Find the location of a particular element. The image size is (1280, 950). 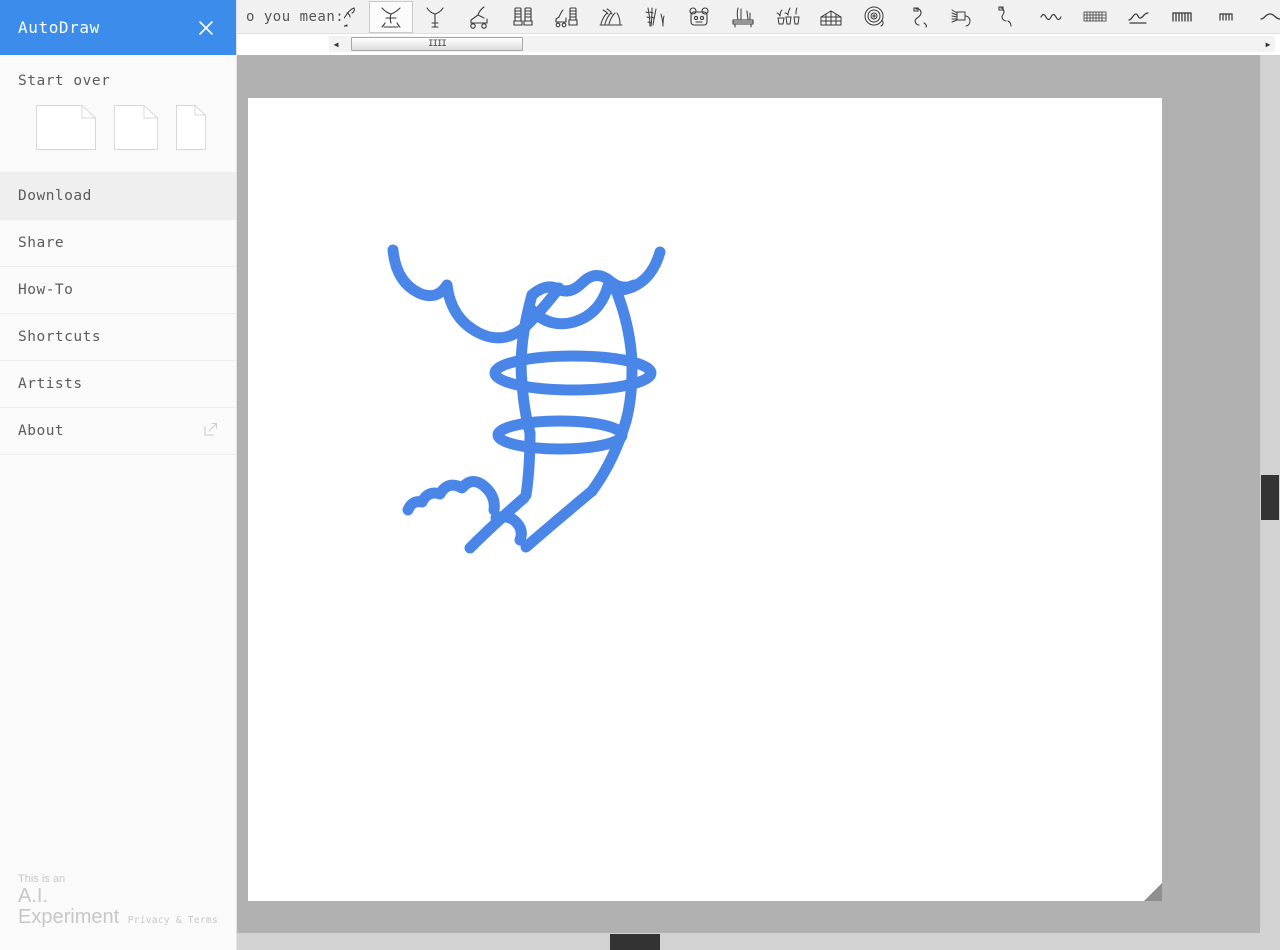

menu-item-label: Download is located at coordinates (55, 195).